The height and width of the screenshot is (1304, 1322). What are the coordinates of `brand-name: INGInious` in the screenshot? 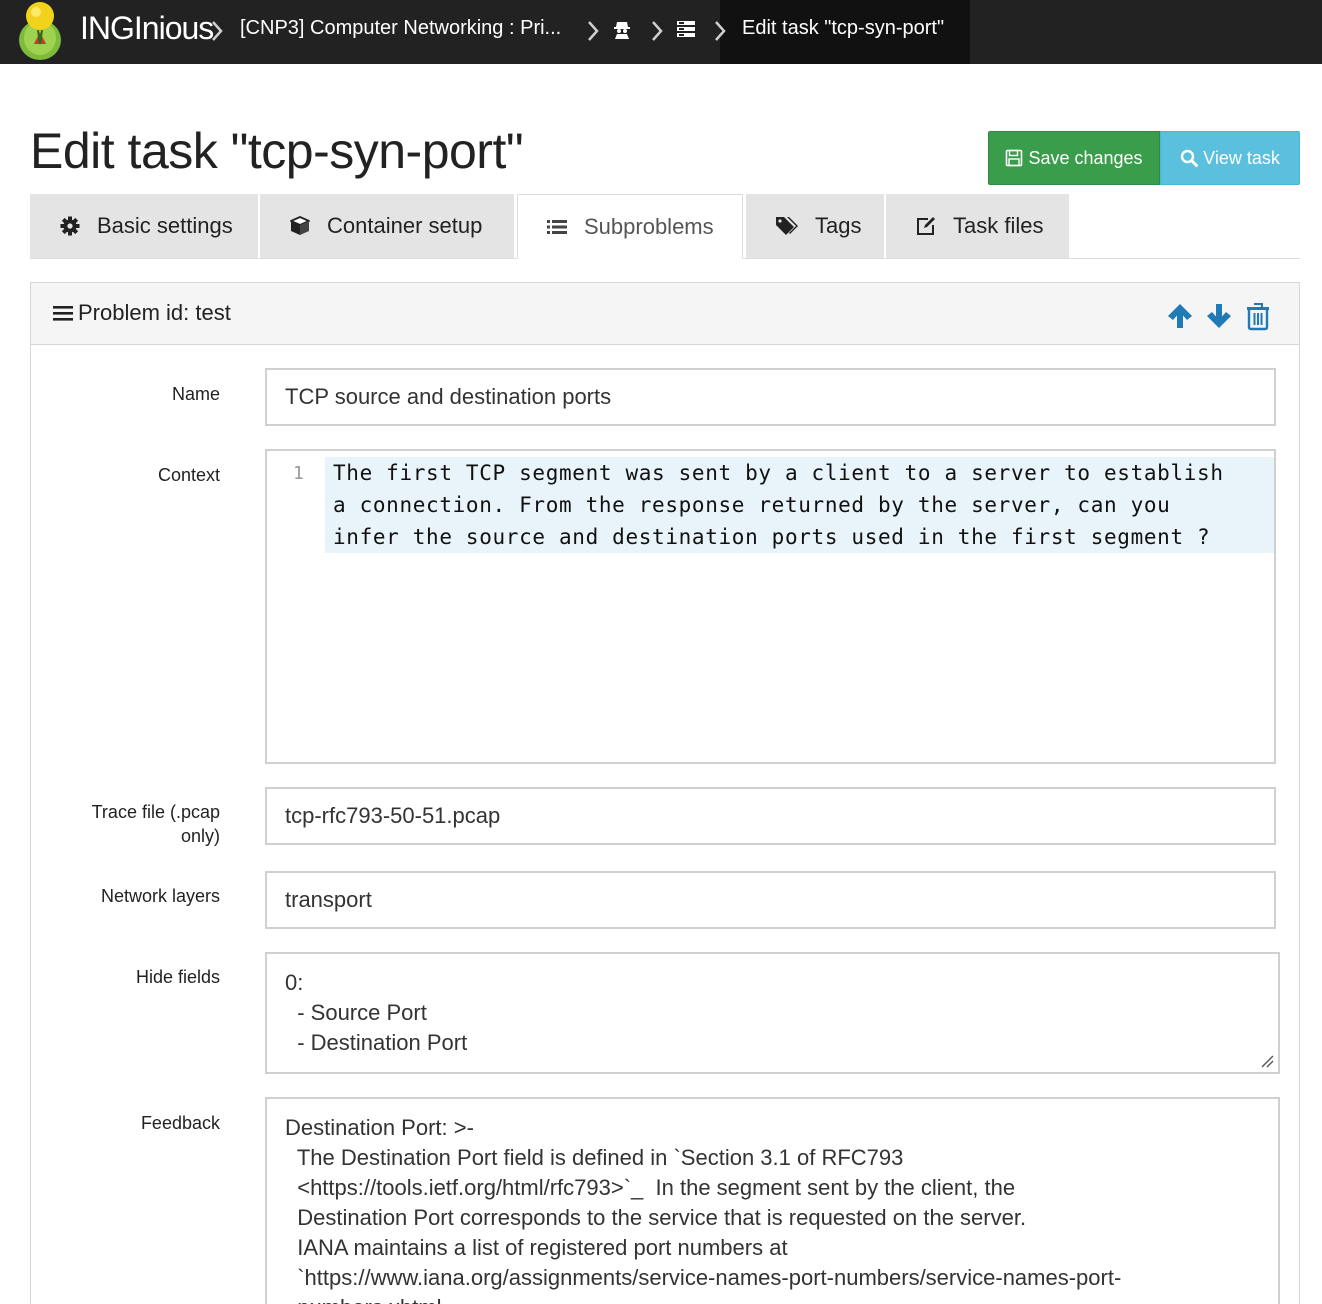 It's located at (147, 28).